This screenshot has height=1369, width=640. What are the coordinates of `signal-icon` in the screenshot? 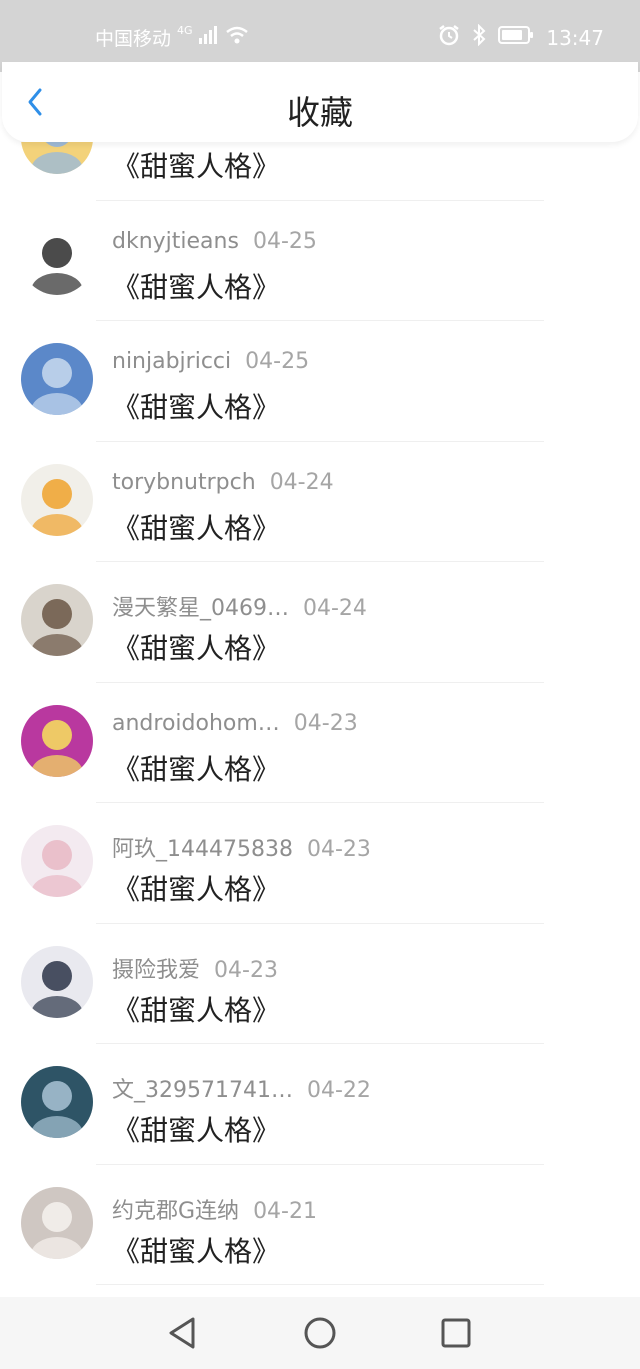 It's located at (208, 37).